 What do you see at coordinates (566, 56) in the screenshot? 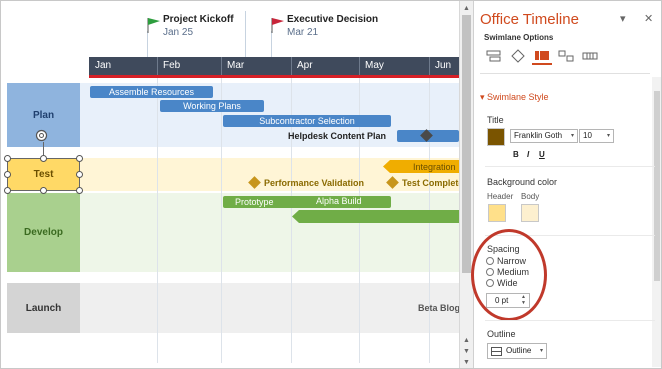
I see `tab-dependency-icon` at bounding box center [566, 56].